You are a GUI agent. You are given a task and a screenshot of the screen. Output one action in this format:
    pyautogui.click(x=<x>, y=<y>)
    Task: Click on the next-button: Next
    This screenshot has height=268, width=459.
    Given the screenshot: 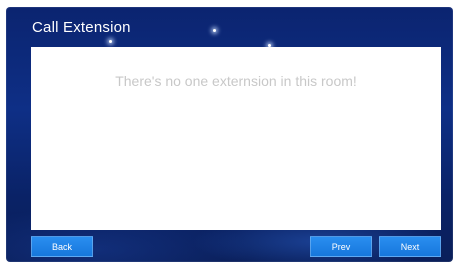 What is the action you would take?
    pyautogui.click(x=410, y=246)
    